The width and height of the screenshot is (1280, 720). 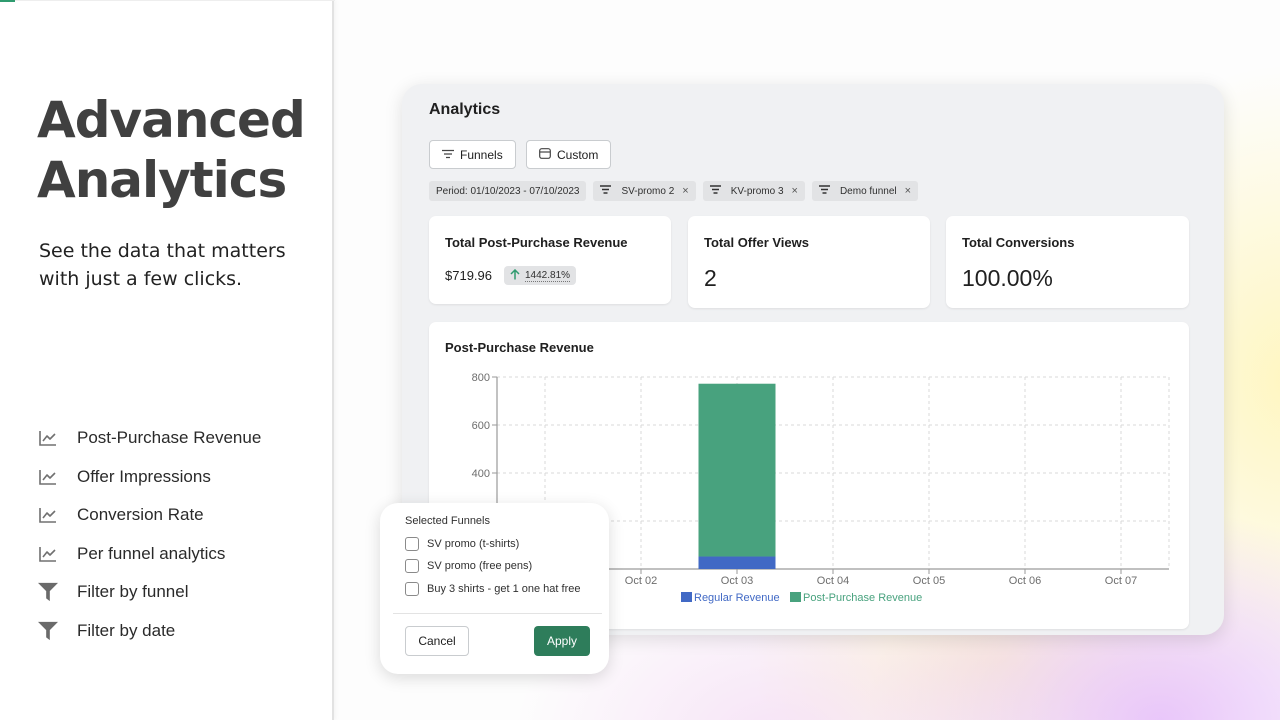 What do you see at coordinates (1067, 262) in the screenshot?
I see `conversions-card: Total Conversions 100.00%` at bounding box center [1067, 262].